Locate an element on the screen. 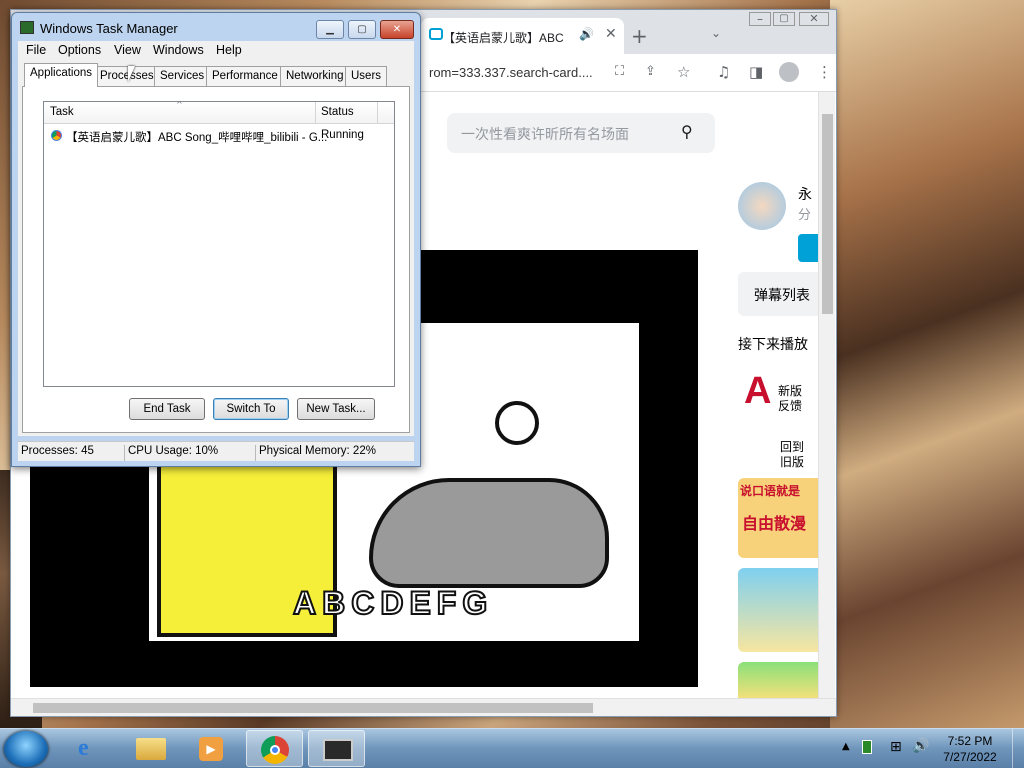  horizontal-scrollbar is located at coordinates (423, 707).